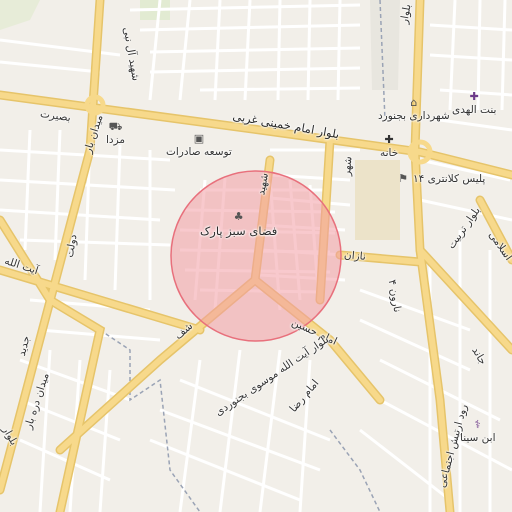 This screenshot has height=512, width=512. Describe the element at coordinates (389, 153) in the screenshot. I see `poi-label: خانه` at that location.